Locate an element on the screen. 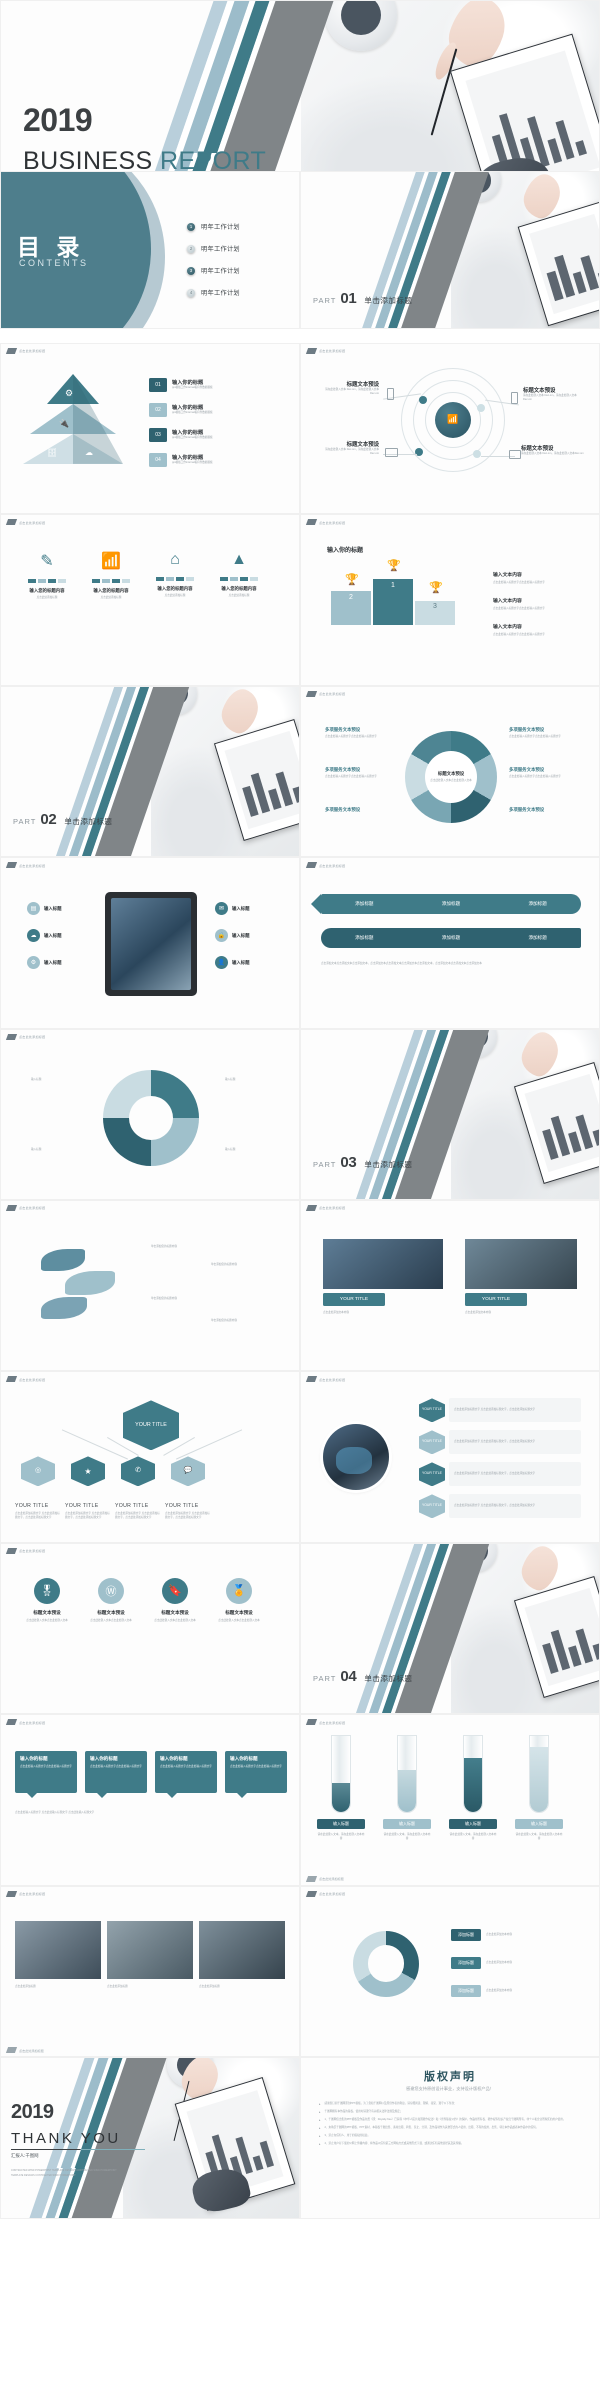  hex-node-4: 💬 is located at coordinates (188, 1471).